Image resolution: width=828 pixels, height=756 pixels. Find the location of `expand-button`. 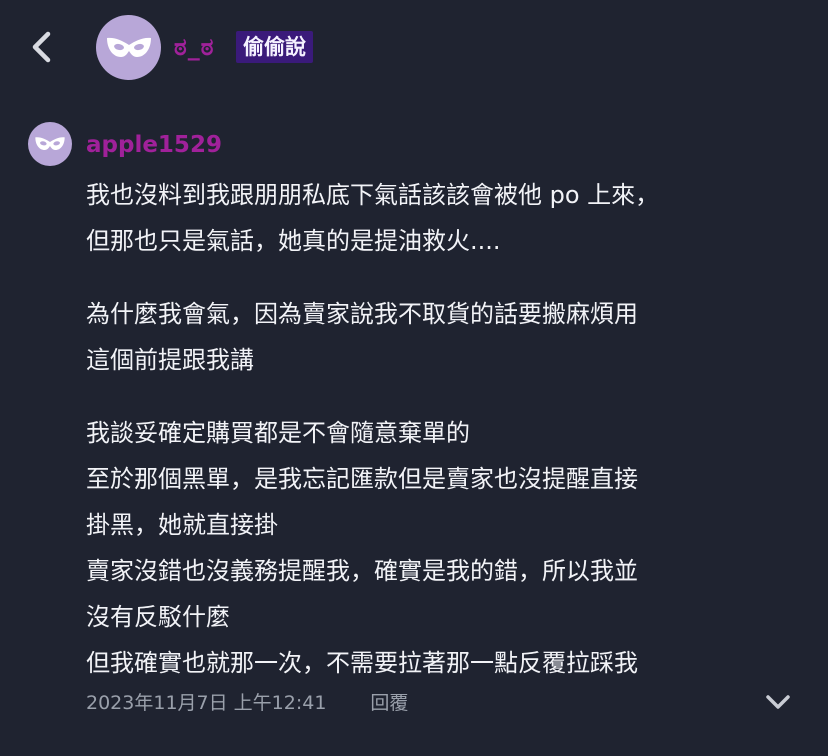

expand-button is located at coordinates (778, 702).